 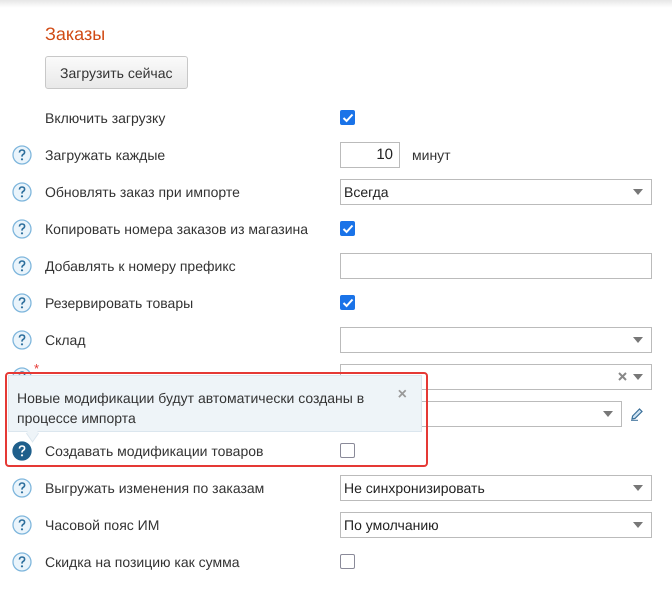 I want to click on prefix-input, so click(x=496, y=265).